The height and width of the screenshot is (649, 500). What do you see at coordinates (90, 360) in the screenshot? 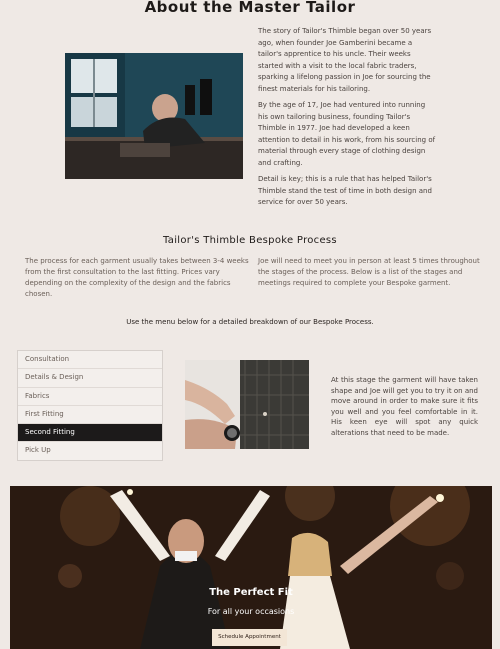
I see `menu-item-consultation: Consultation` at bounding box center [90, 360].